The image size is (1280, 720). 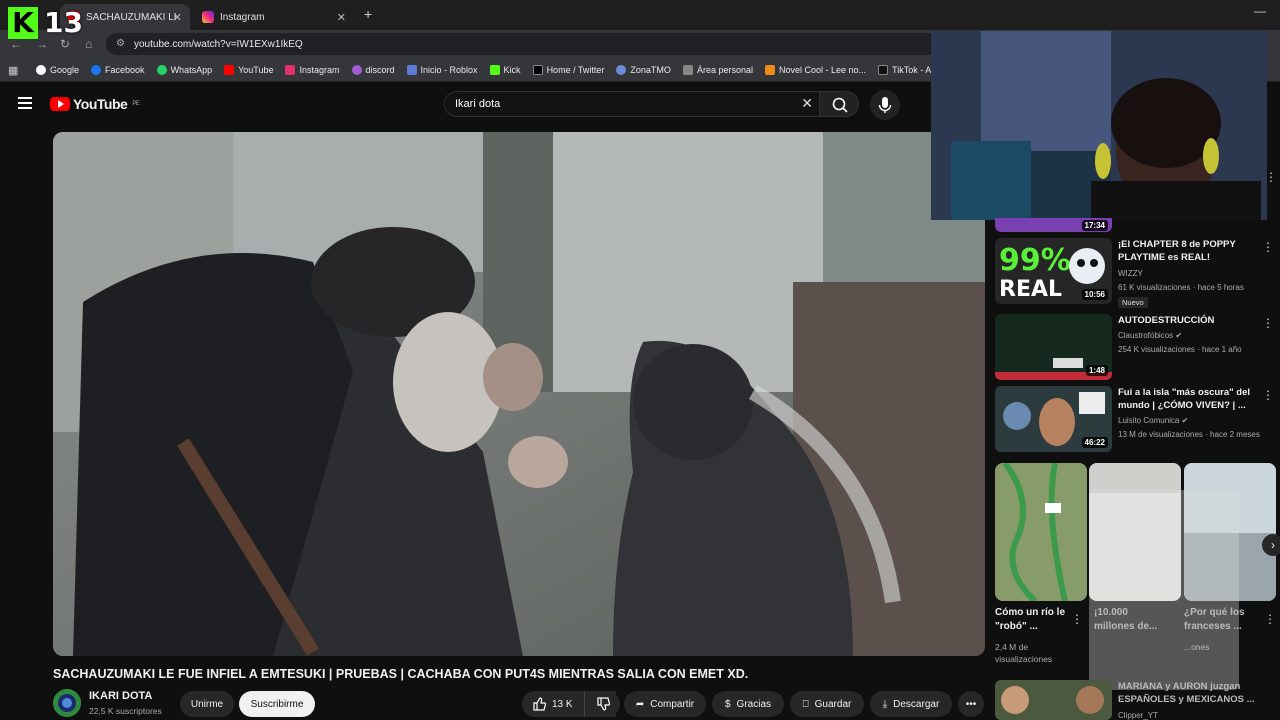 What do you see at coordinates (274, 17) in the screenshot?
I see `tab-instagram: Instagram ✕` at bounding box center [274, 17].